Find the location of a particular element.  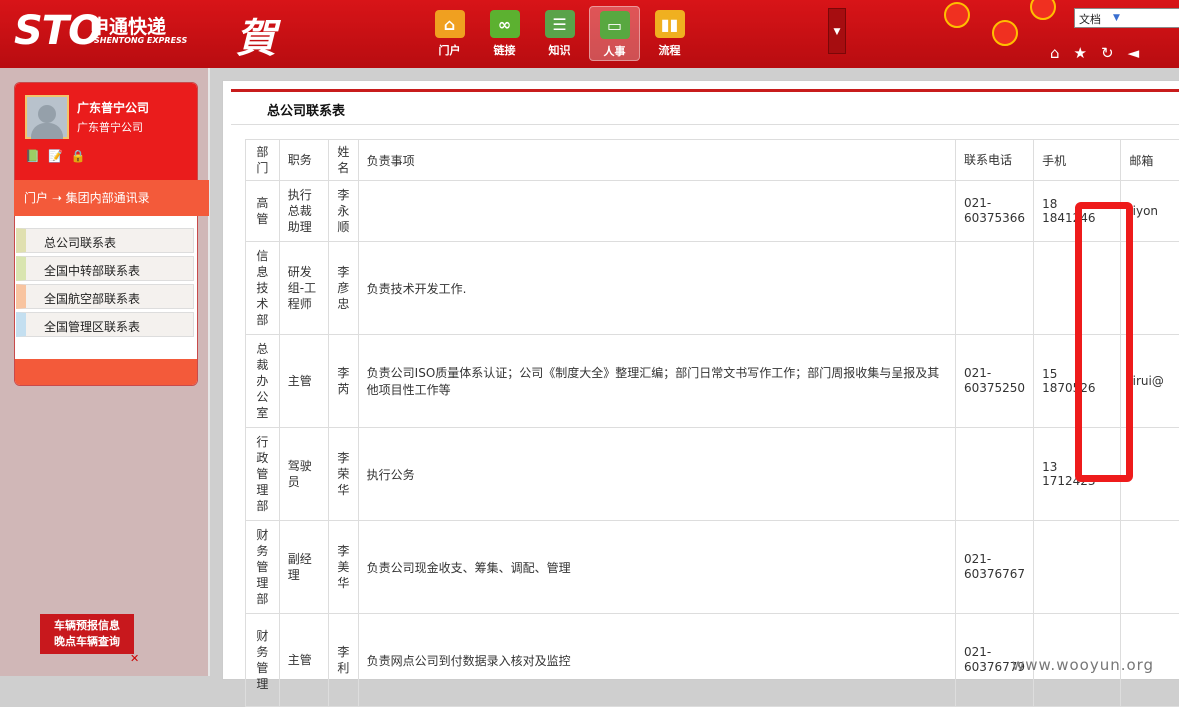

vehicle-notice: 车辆预报信息 晚点车辆查询 is located at coordinates (87, 634).